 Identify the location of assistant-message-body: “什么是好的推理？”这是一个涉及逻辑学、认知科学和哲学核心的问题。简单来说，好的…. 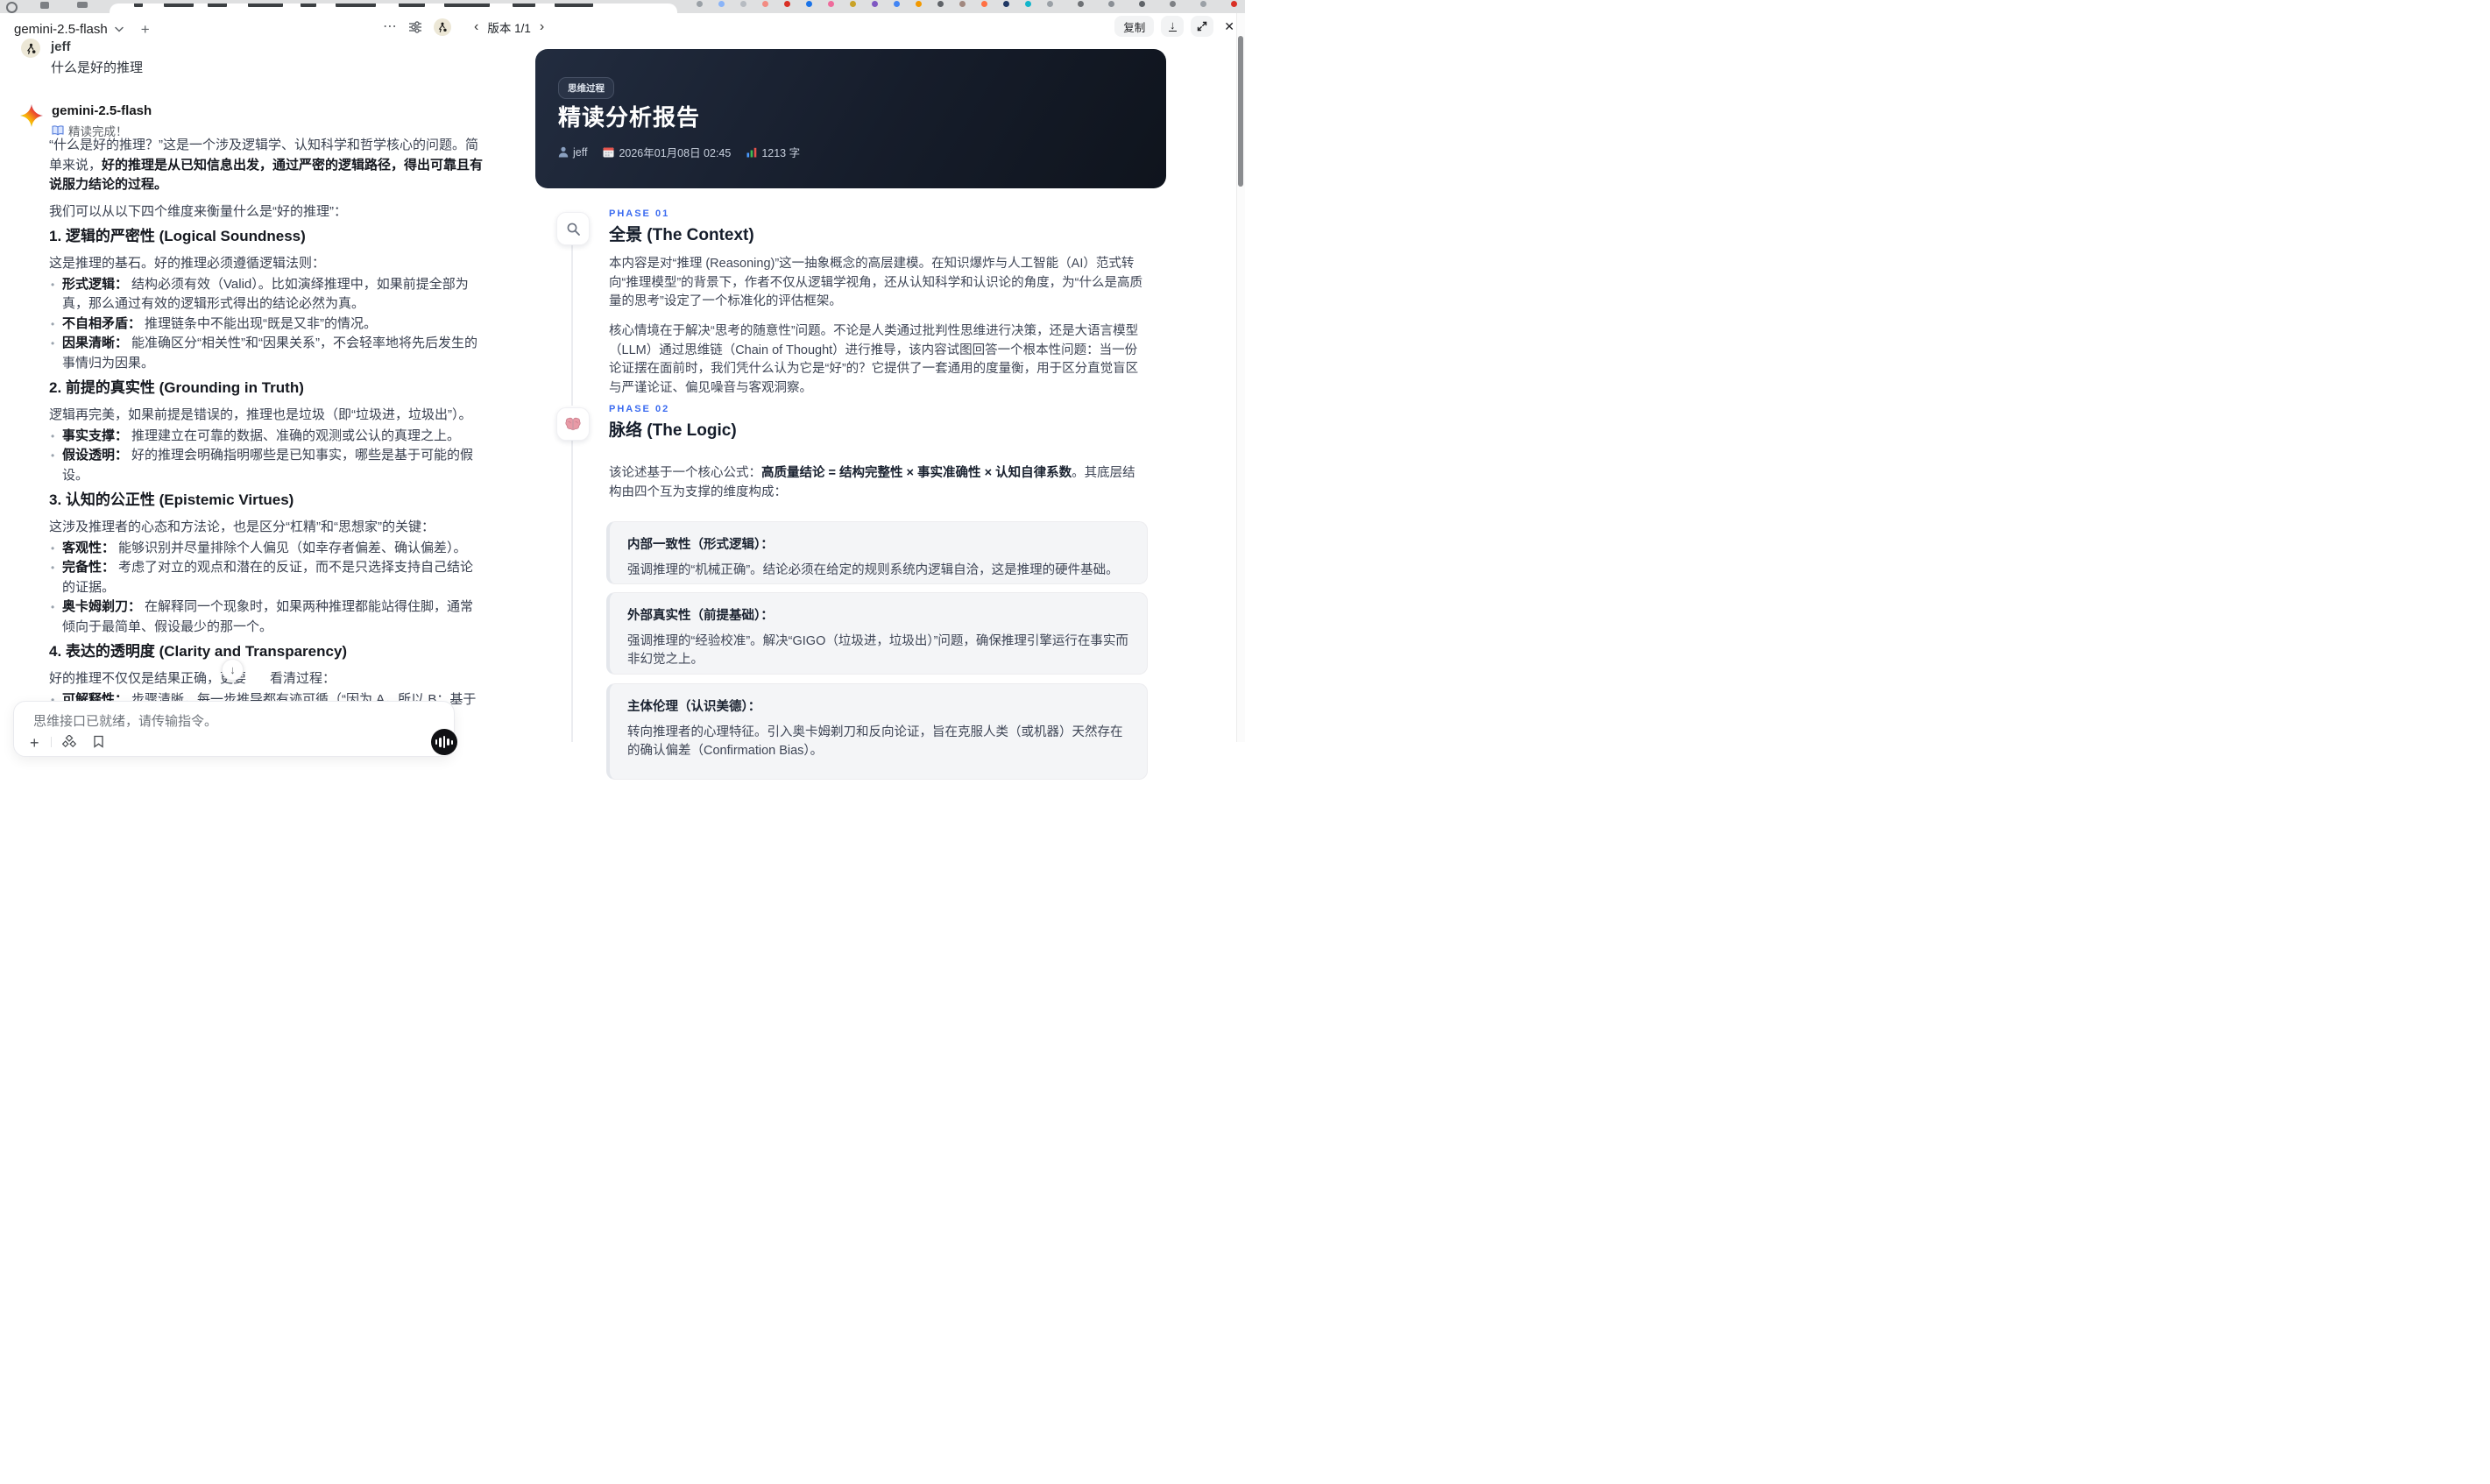
(267, 433).